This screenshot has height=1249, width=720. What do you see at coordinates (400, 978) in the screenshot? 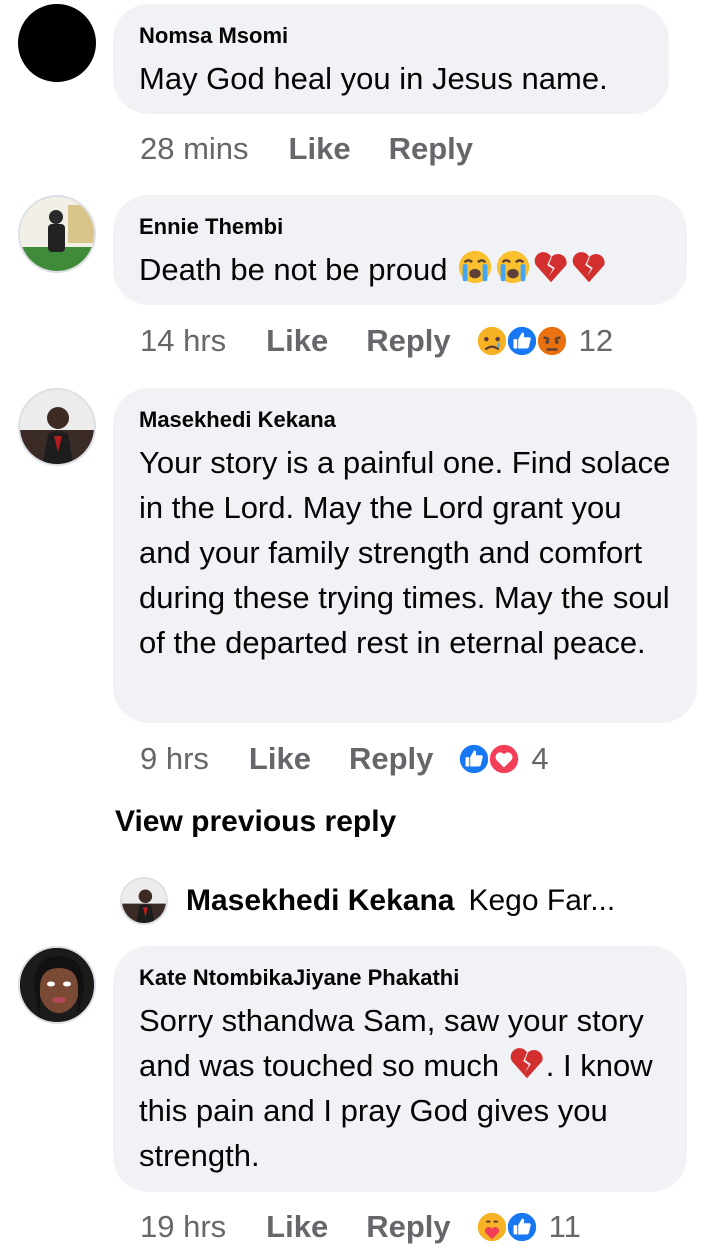
I see `comment-author: Kate NtombikaJiyane Phakathi` at bounding box center [400, 978].